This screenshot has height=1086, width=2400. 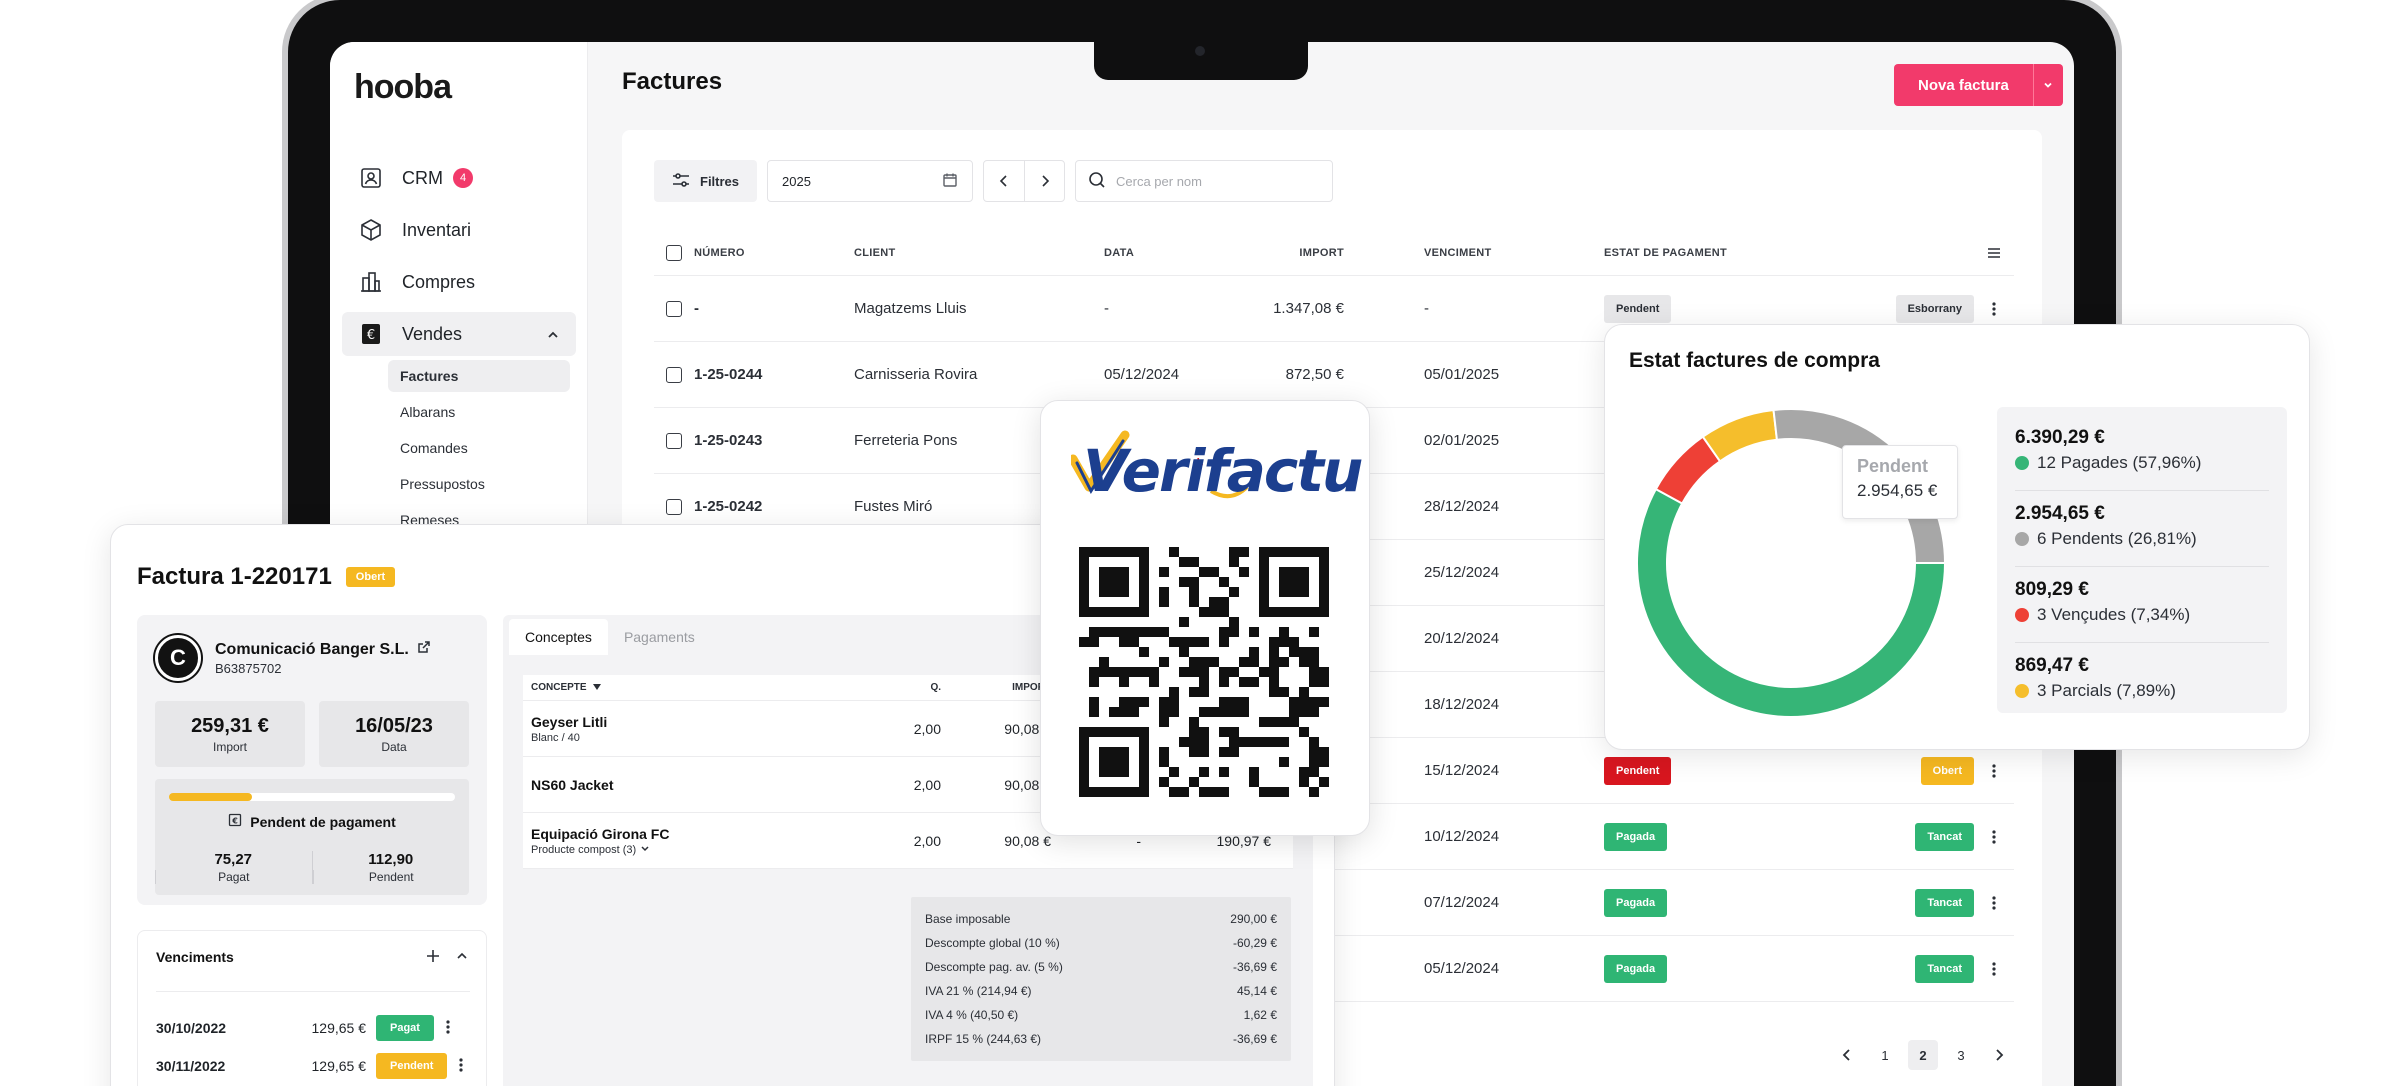 What do you see at coordinates (728, 506) in the screenshot?
I see `invoice-number: 1-25-0242` at bounding box center [728, 506].